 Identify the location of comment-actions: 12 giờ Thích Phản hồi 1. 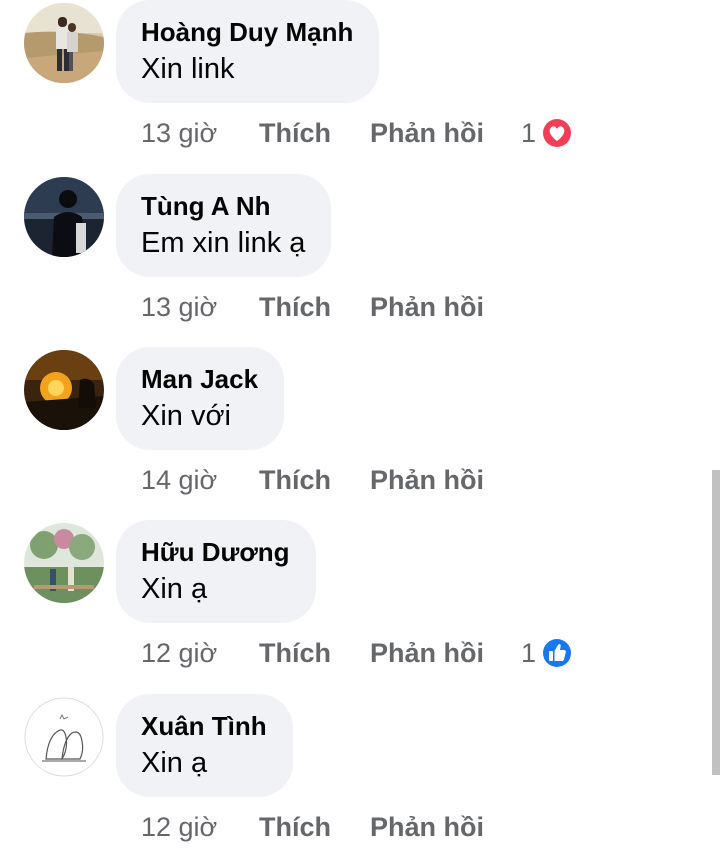
(360, 653).